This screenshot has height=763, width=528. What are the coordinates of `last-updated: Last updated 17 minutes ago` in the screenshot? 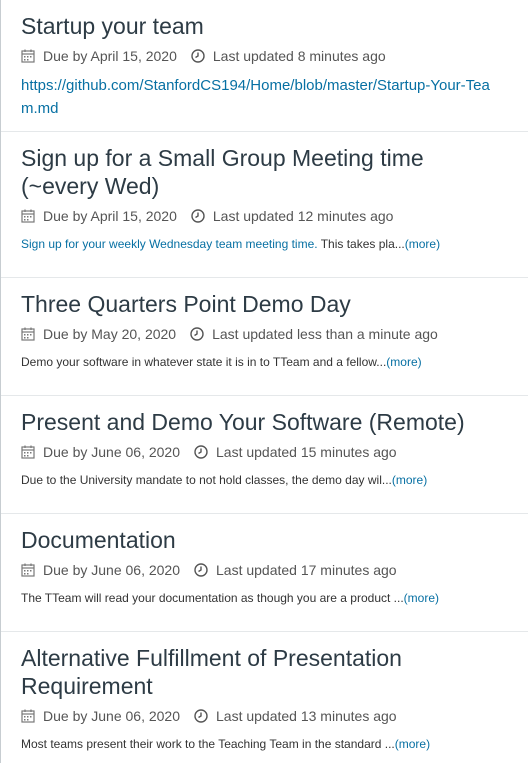 It's located at (306, 570).